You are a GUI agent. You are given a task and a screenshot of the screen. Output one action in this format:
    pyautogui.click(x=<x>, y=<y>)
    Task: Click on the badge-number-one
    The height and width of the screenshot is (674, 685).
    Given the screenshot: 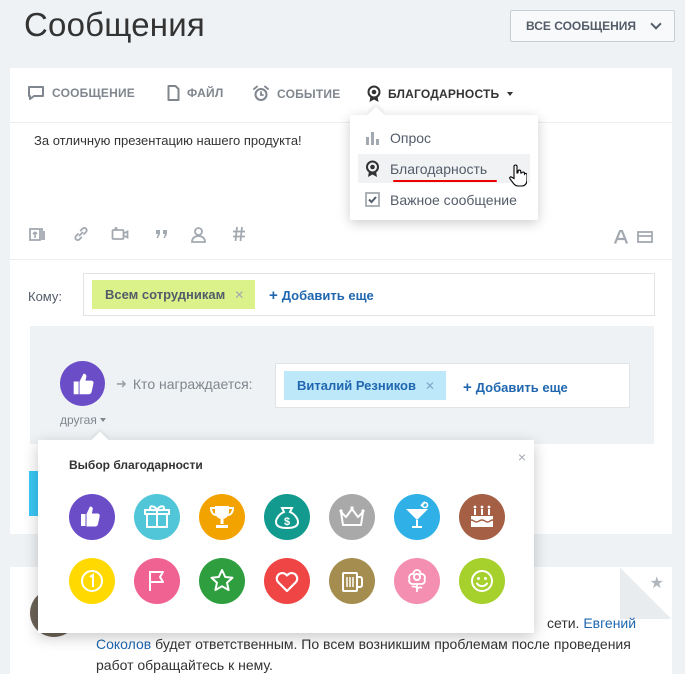 What is the action you would take?
    pyautogui.click(x=92, y=581)
    